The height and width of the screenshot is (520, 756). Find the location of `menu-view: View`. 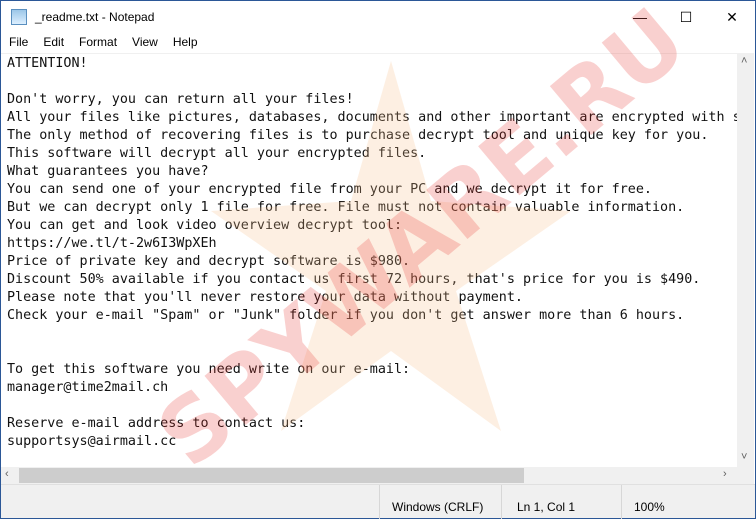

menu-view: View is located at coordinates (144, 43).